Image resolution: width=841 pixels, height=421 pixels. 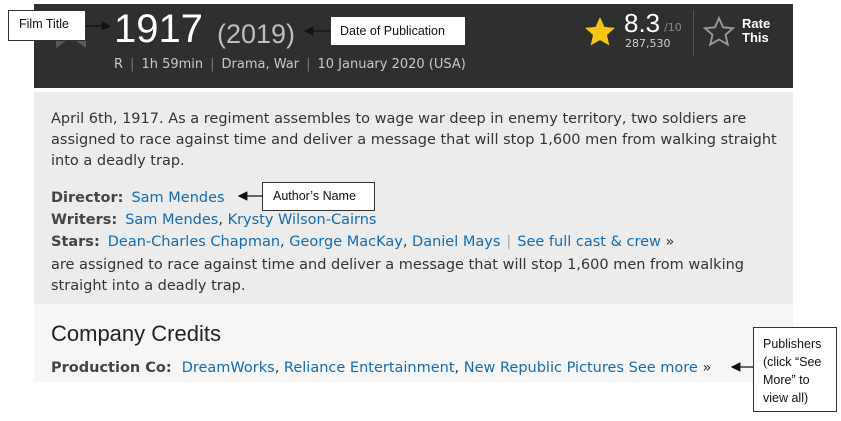 What do you see at coordinates (256, 34) in the screenshot?
I see `film-year-link: (2019)` at bounding box center [256, 34].